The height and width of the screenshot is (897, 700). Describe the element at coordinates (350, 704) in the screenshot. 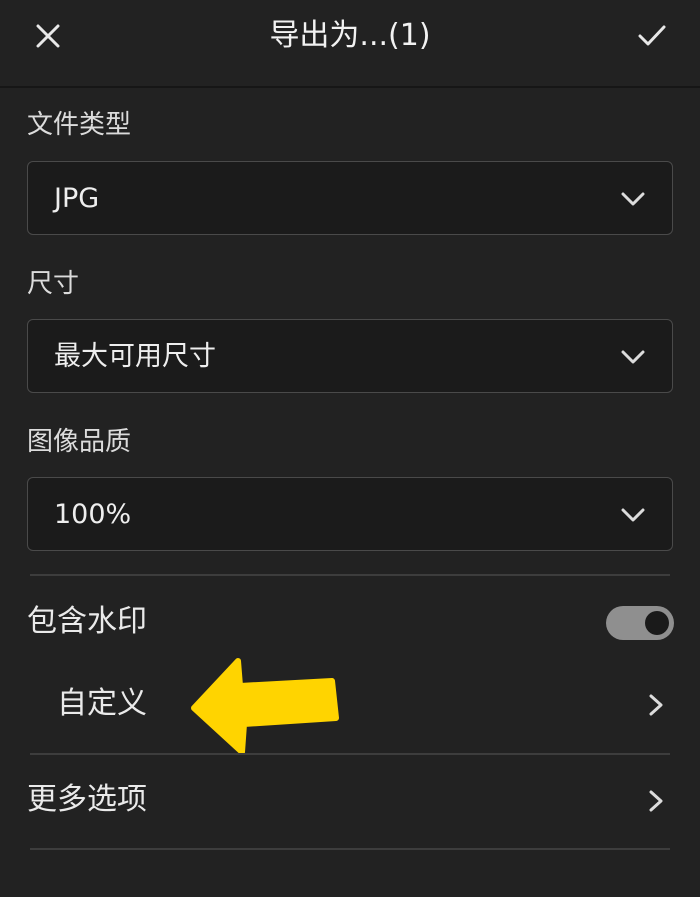

I see `custom-watermark-row: 自定义` at that location.